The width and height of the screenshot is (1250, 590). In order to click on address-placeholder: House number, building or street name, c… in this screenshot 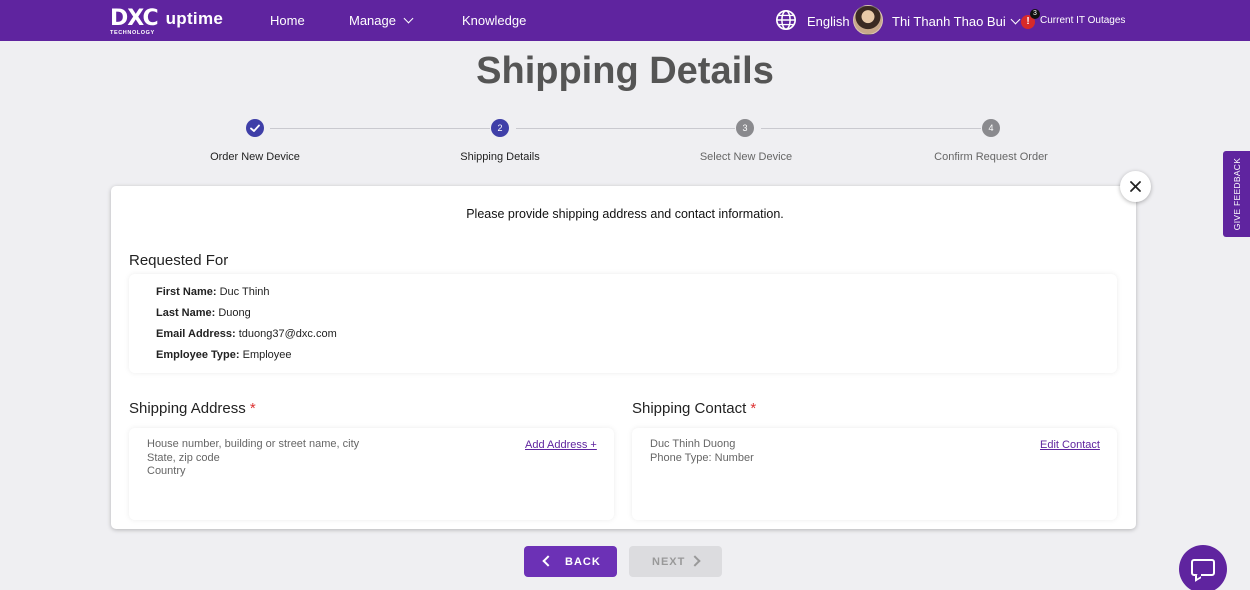, I will do `click(253, 458)`.